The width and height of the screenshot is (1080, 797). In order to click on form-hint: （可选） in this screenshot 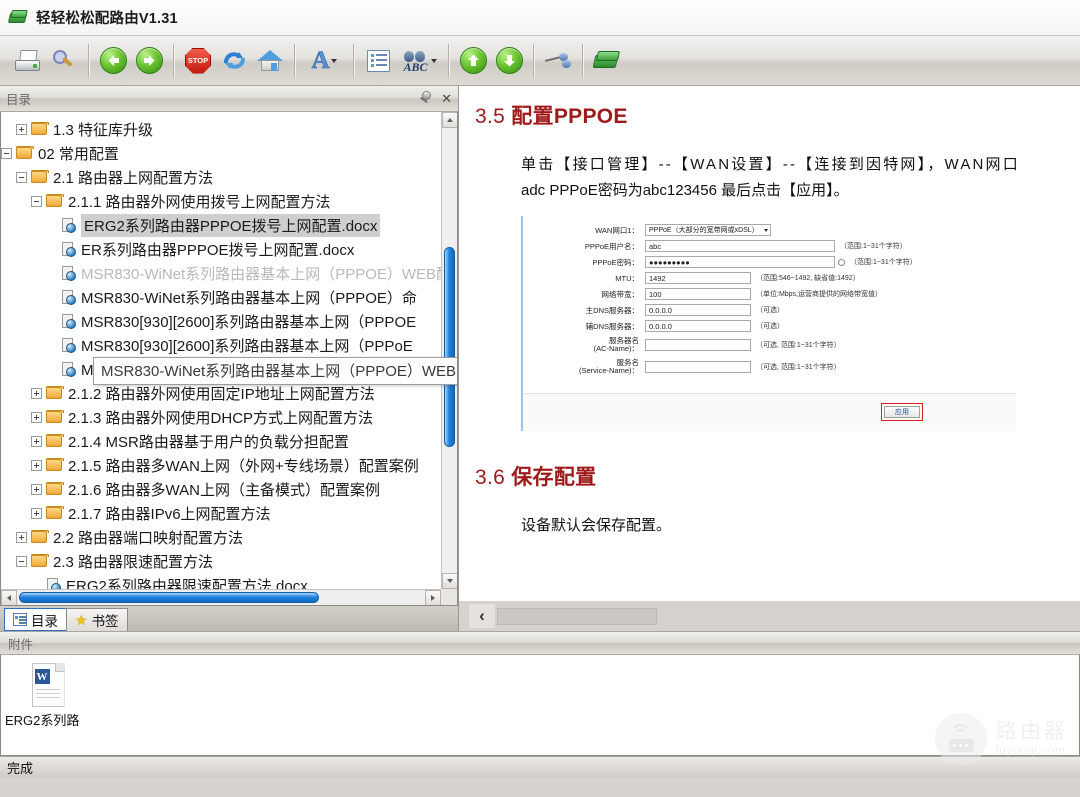, I will do `click(770, 310)`.